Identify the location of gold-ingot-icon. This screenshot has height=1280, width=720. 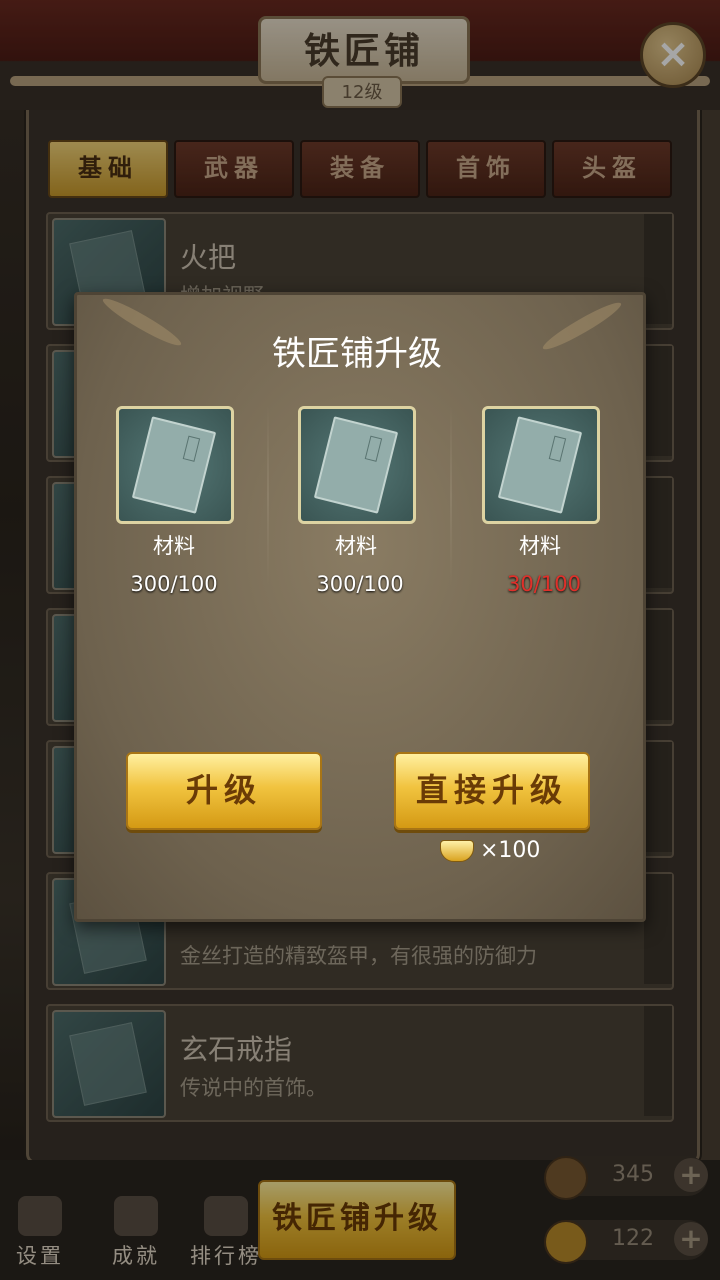
(457, 851).